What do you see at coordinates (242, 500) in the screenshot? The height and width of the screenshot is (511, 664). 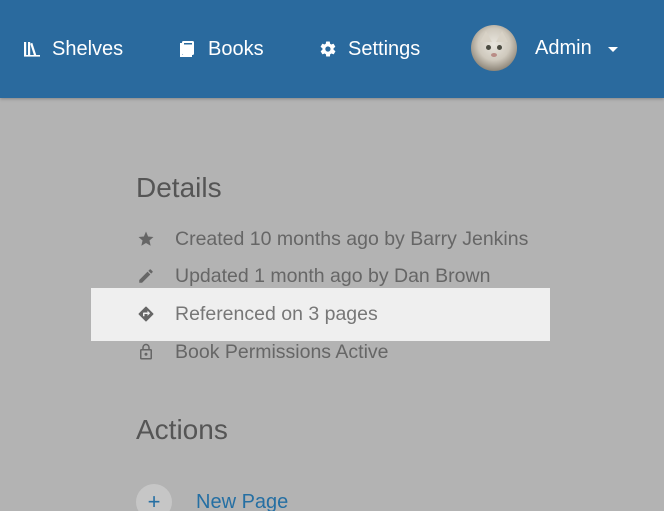 I see `new-page-label: New Page` at bounding box center [242, 500].